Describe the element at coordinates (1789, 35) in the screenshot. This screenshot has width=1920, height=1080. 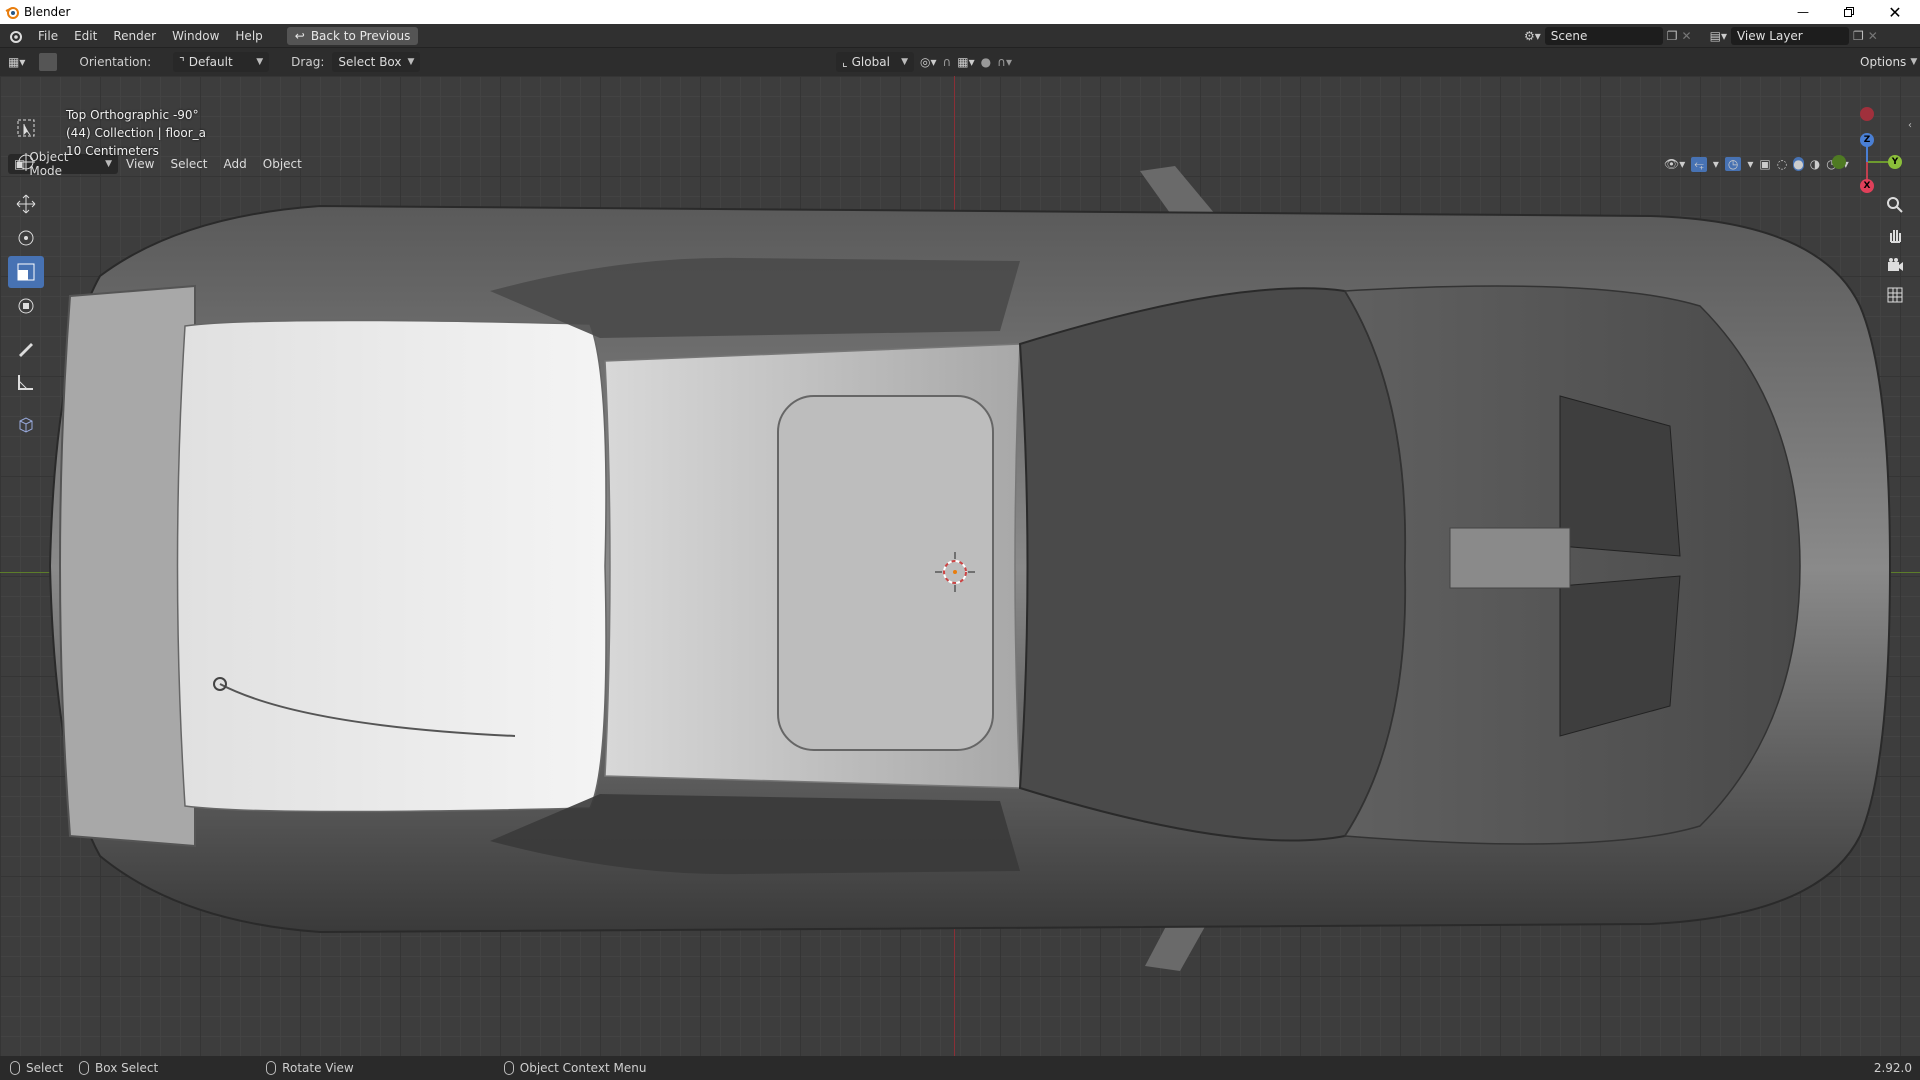
I see `view-layer-field: View Layer` at that location.